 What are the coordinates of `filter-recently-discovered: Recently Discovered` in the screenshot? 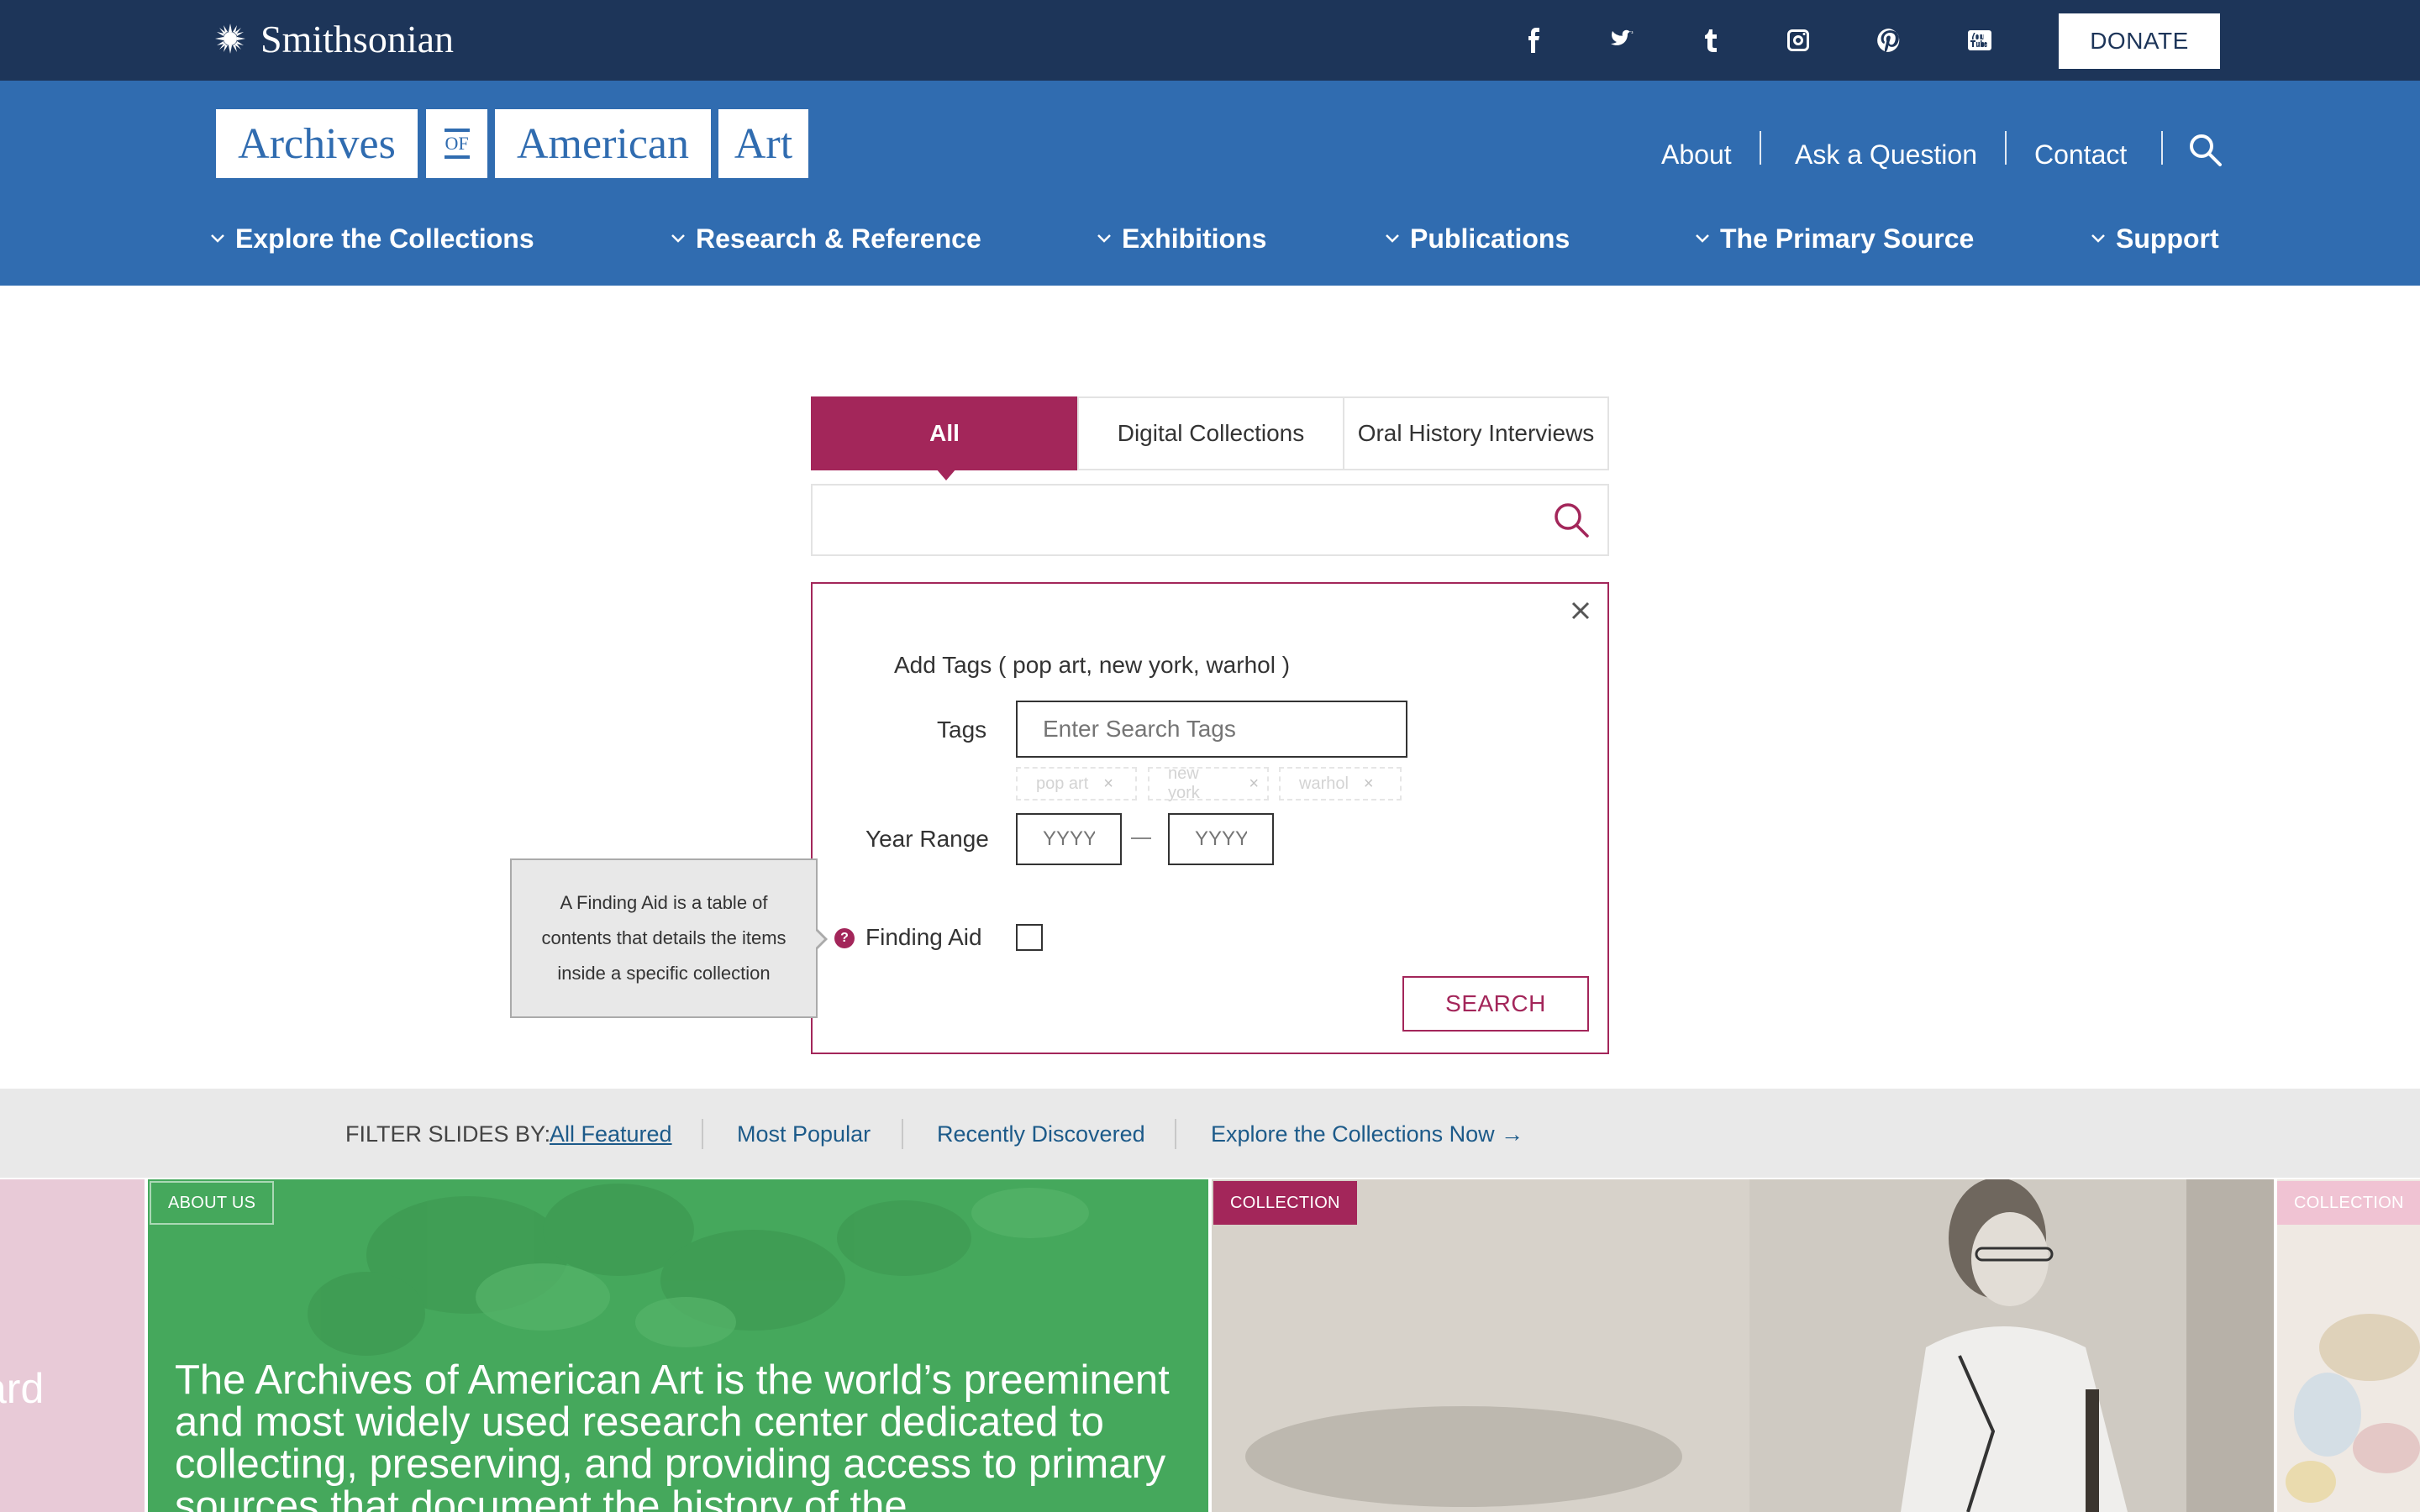 It's located at (1041, 1134).